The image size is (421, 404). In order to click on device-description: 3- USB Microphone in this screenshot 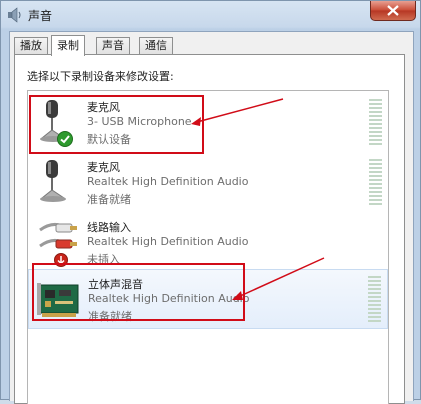, I will do `click(139, 121)`.